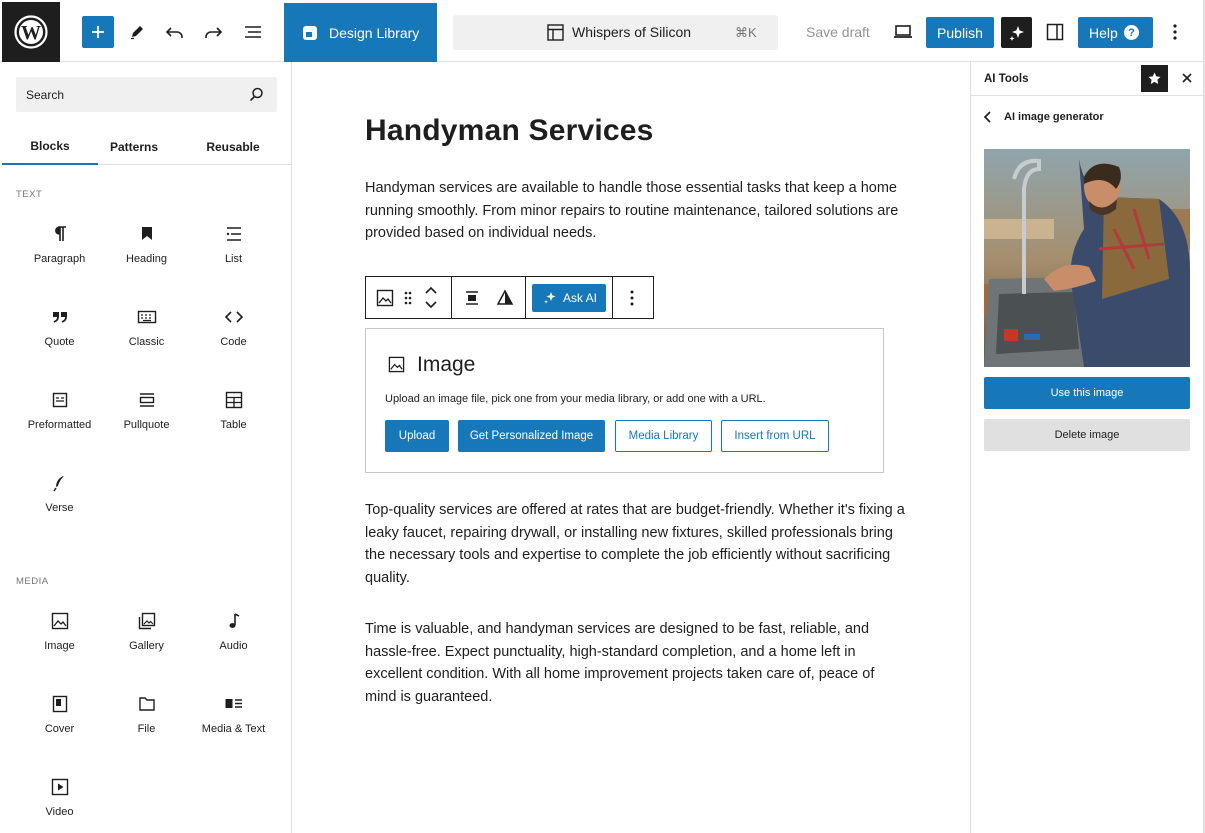  I want to click on block-label: Preformatted, so click(59, 425).